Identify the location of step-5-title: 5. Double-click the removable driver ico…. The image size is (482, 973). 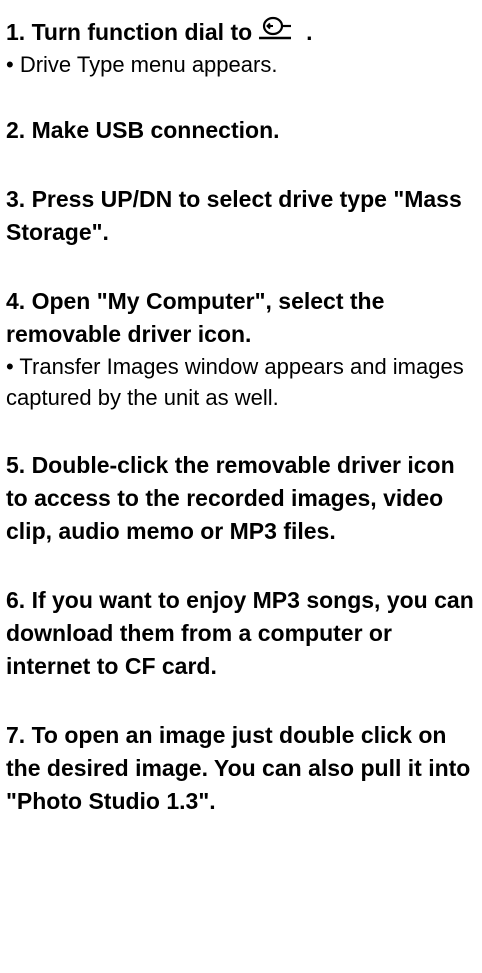
(230, 498).